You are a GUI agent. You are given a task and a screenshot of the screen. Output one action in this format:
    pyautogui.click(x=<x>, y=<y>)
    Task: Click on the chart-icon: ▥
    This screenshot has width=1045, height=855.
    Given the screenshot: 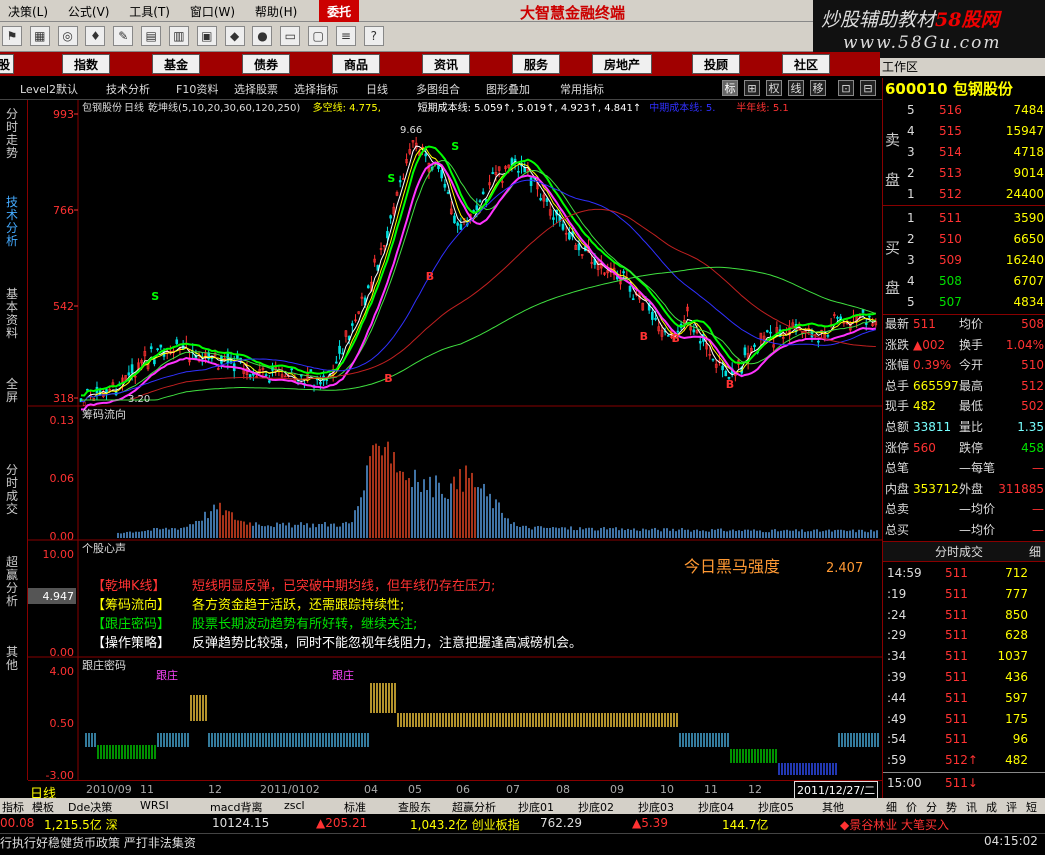 What is the action you would take?
    pyautogui.click(x=178, y=36)
    